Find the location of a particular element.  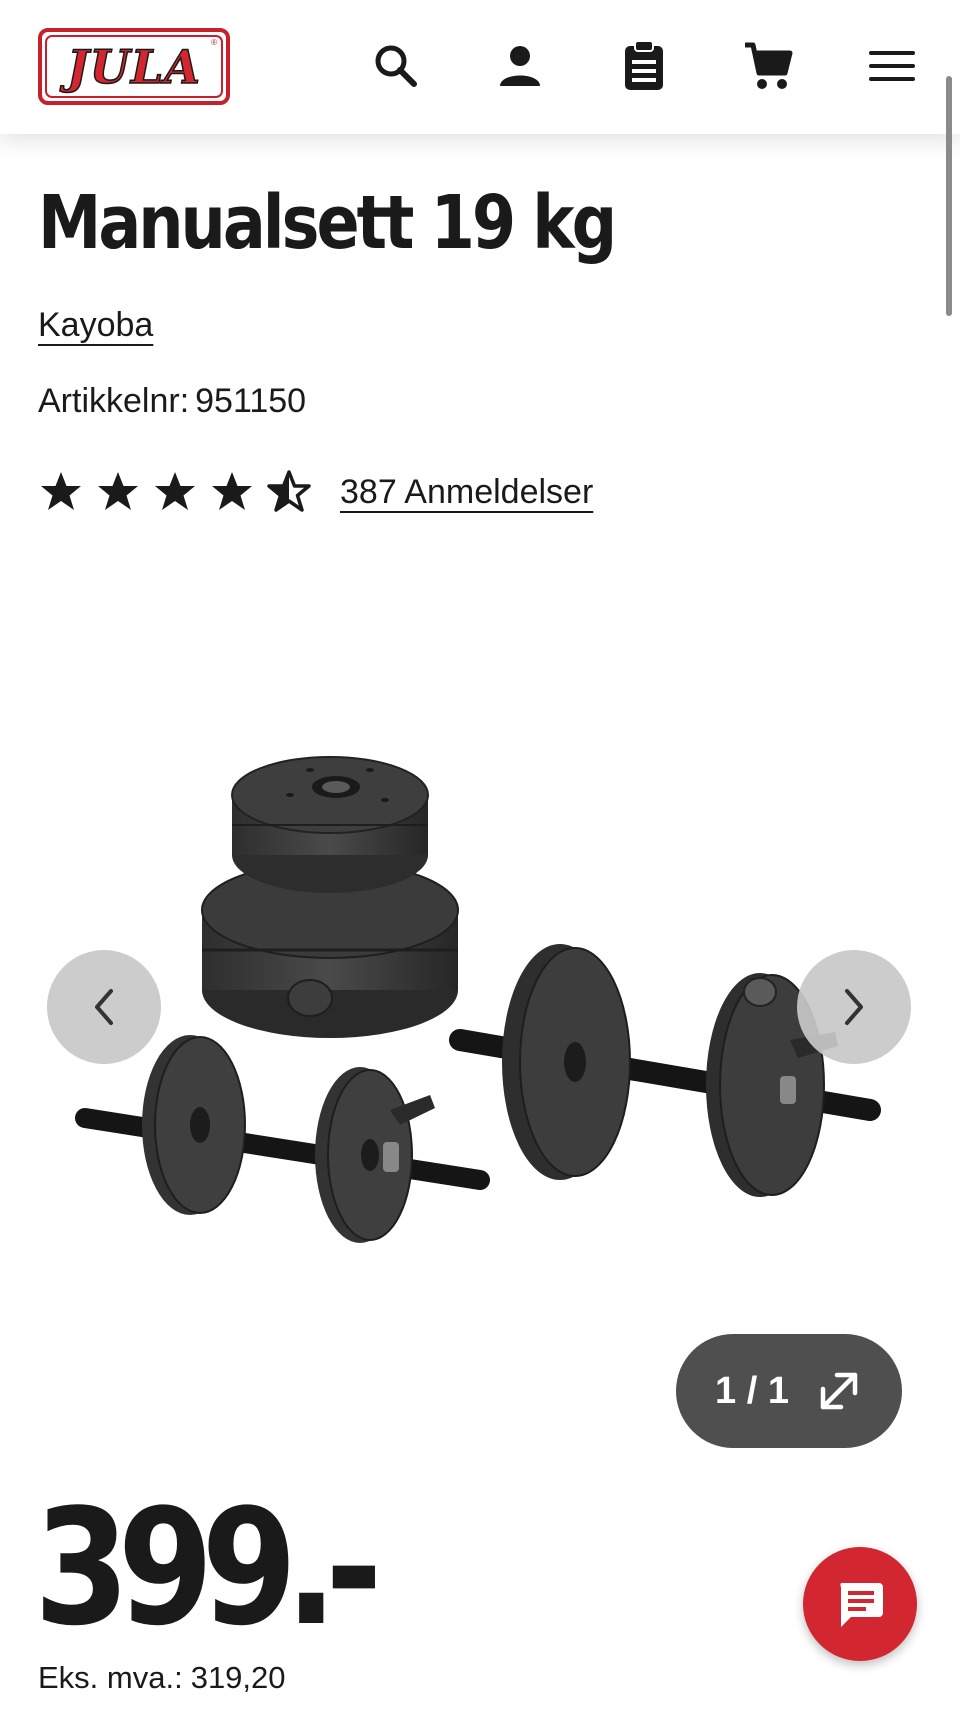

chat-icon is located at coordinates (861, 1605).